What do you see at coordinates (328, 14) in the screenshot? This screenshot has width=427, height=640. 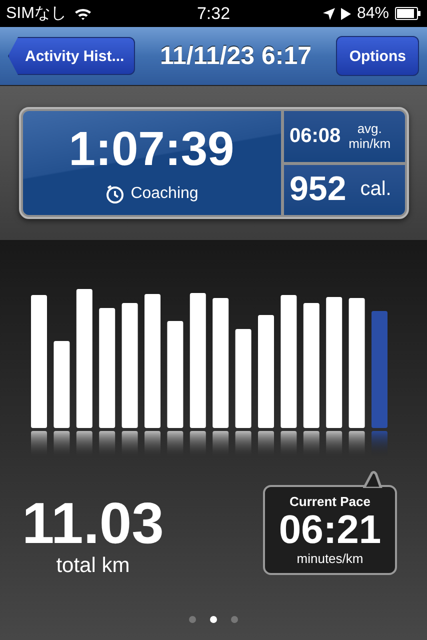 I see `location-arrow-icon` at bounding box center [328, 14].